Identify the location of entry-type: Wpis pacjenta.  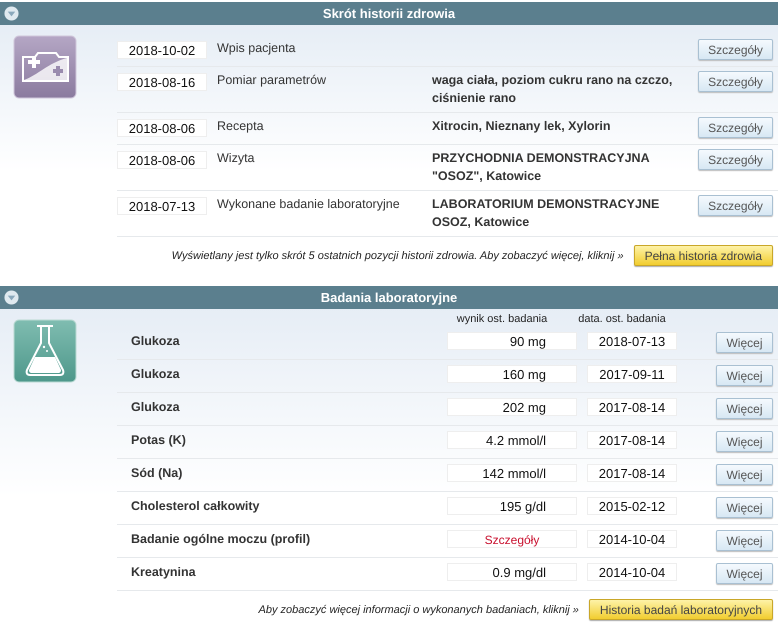
(257, 48).